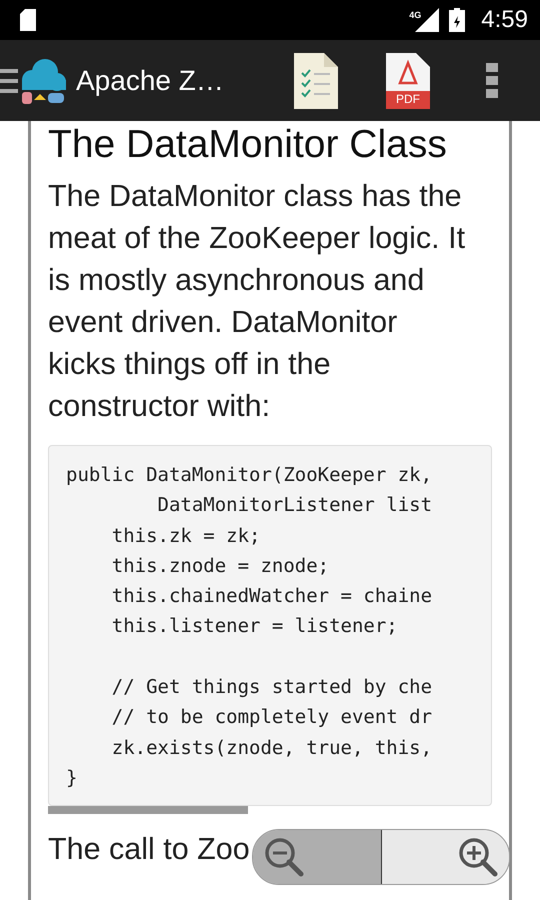 This screenshot has height=900, width=540. I want to click on menu-icon, so click(9, 81).